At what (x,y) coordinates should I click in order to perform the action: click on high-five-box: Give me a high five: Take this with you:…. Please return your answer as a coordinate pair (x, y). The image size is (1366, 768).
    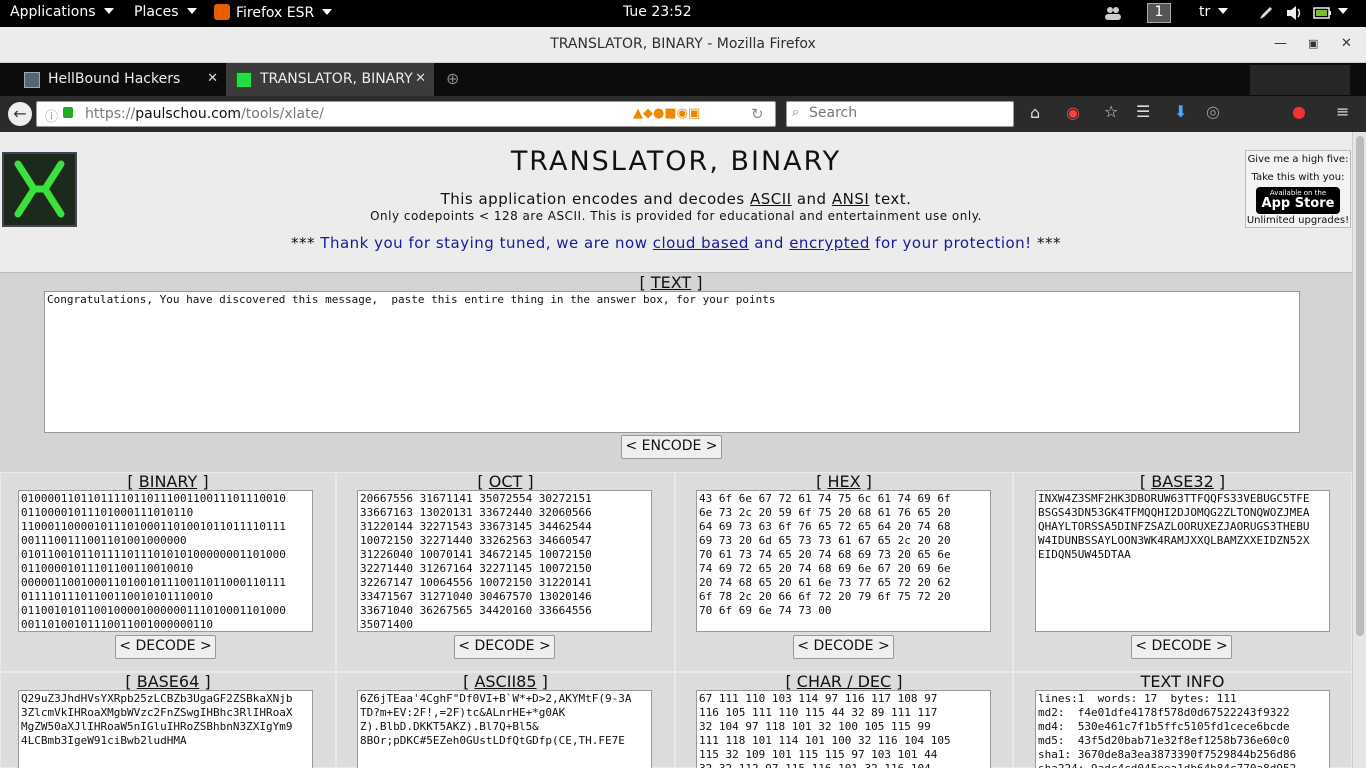
    Looking at the image, I should click on (1298, 189).